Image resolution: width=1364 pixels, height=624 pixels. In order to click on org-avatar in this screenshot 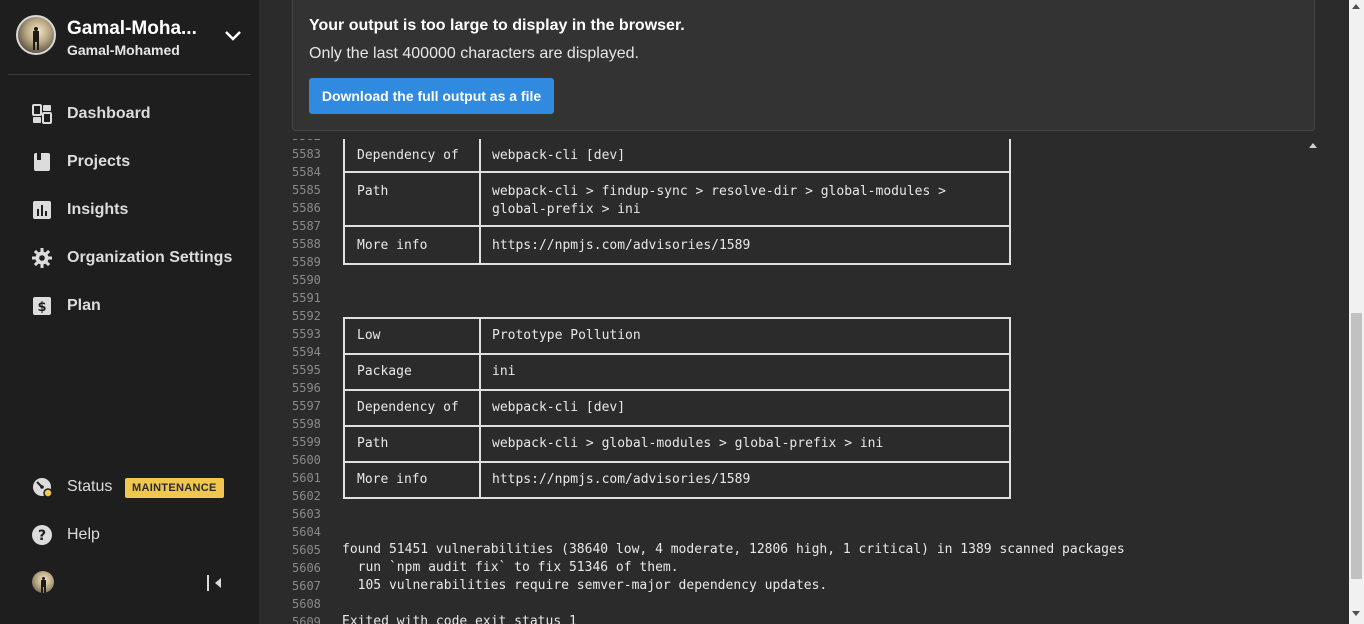, I will do `click(36, 35)`.